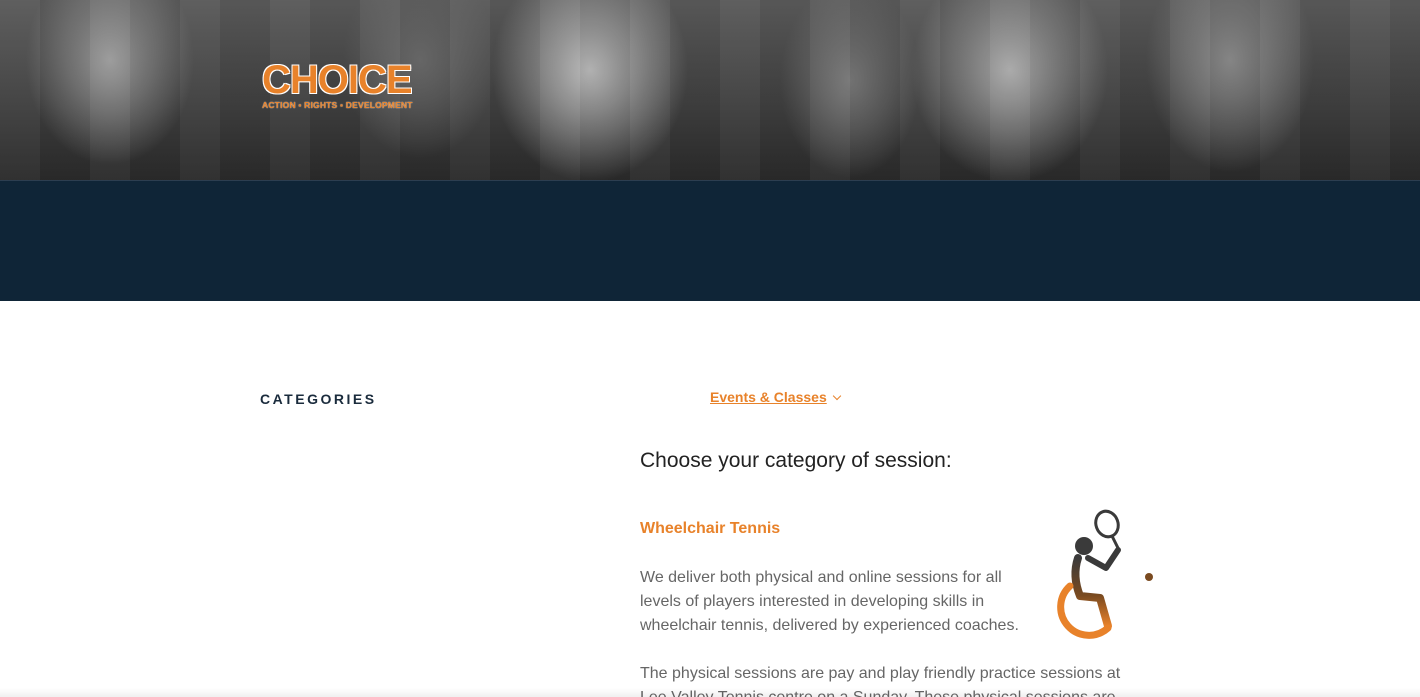 The height and width of the screenshot is (697, 1420). I want to click on nav-item-events-classes: Events & Classes, so click(775, 397).